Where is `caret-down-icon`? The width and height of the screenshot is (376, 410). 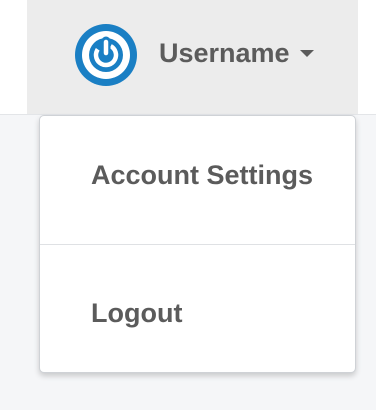
caret-down-icon is located at coordinates (307, 53).